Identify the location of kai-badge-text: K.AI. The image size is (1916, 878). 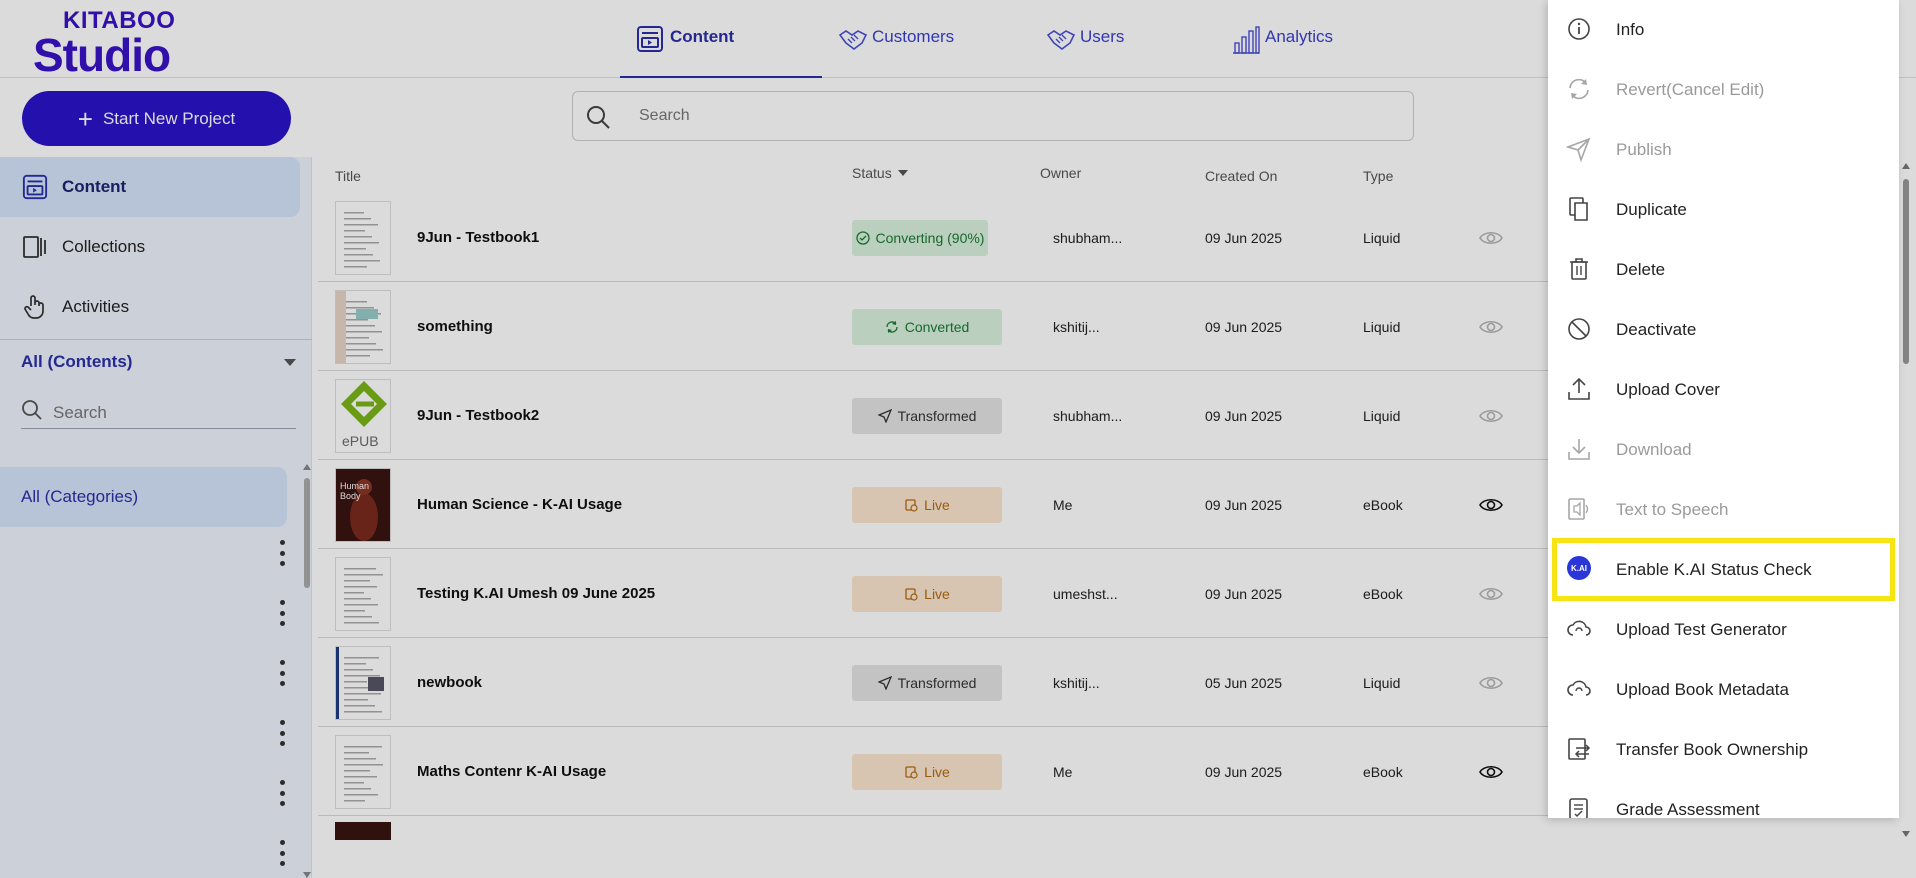
(1579, 568).